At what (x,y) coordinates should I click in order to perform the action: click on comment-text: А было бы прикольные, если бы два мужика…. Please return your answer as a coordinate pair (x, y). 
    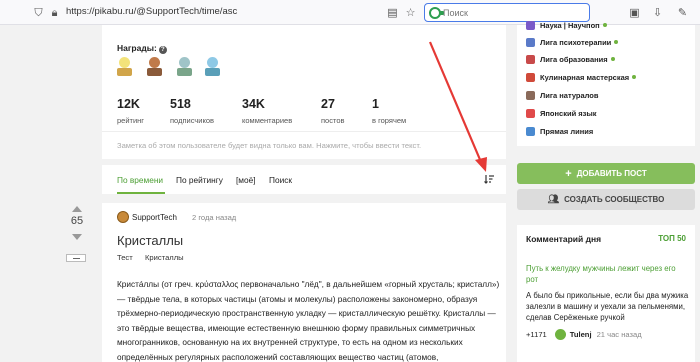
    Looking at the image, I should click on (607, 306).